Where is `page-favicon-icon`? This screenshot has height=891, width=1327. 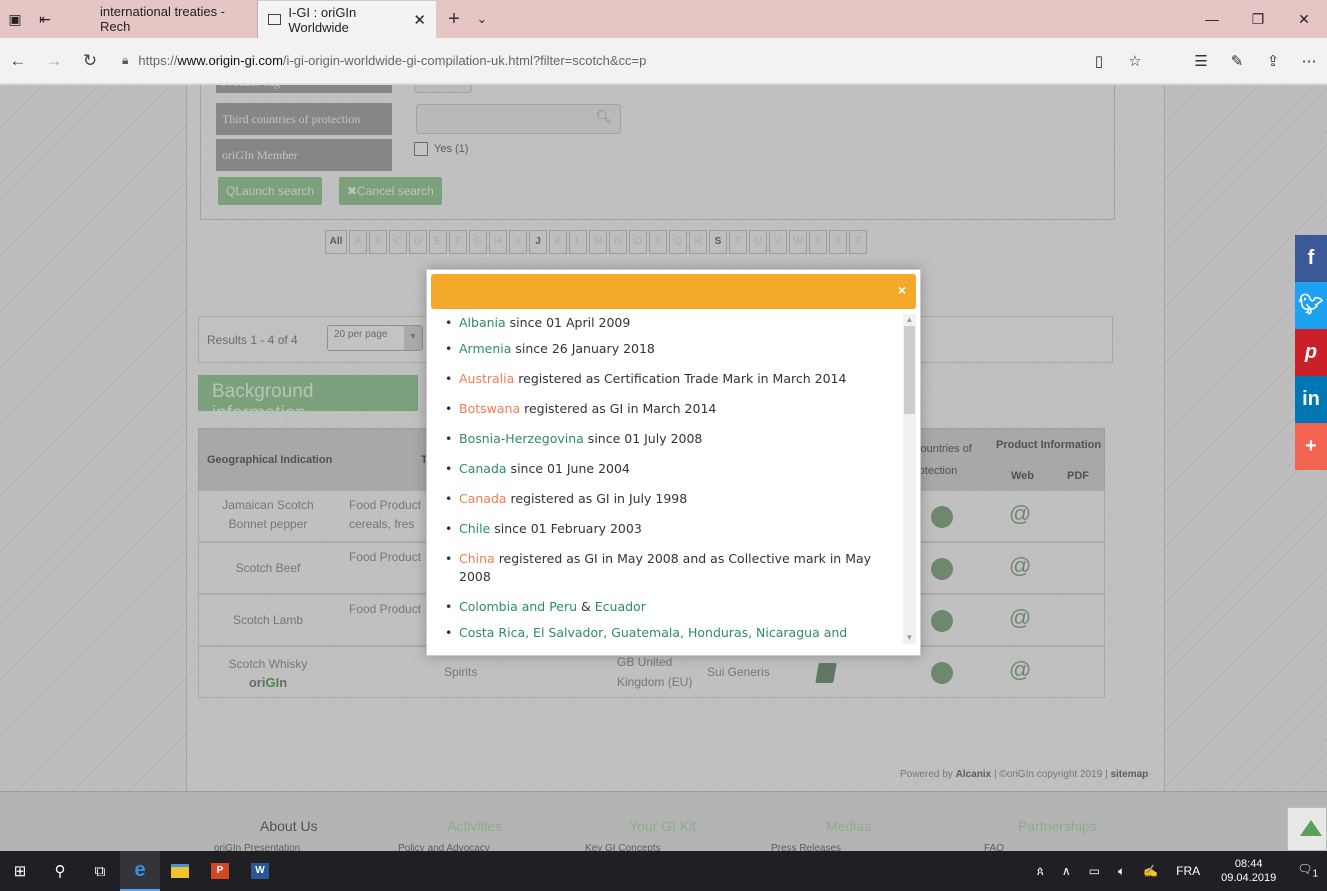 page-favicon-icon is located at coordinates (275, 19).